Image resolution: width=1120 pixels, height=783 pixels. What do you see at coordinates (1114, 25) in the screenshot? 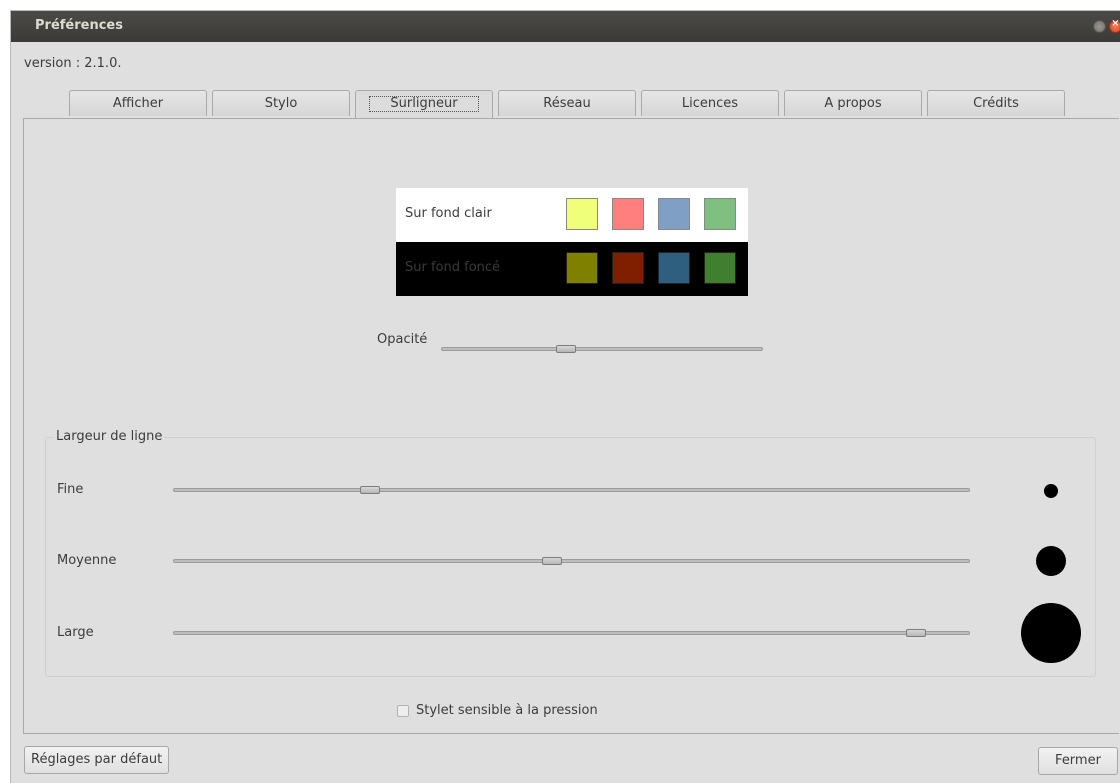
I see `close-window-icon: ×` at bounding box center [1114, 25].